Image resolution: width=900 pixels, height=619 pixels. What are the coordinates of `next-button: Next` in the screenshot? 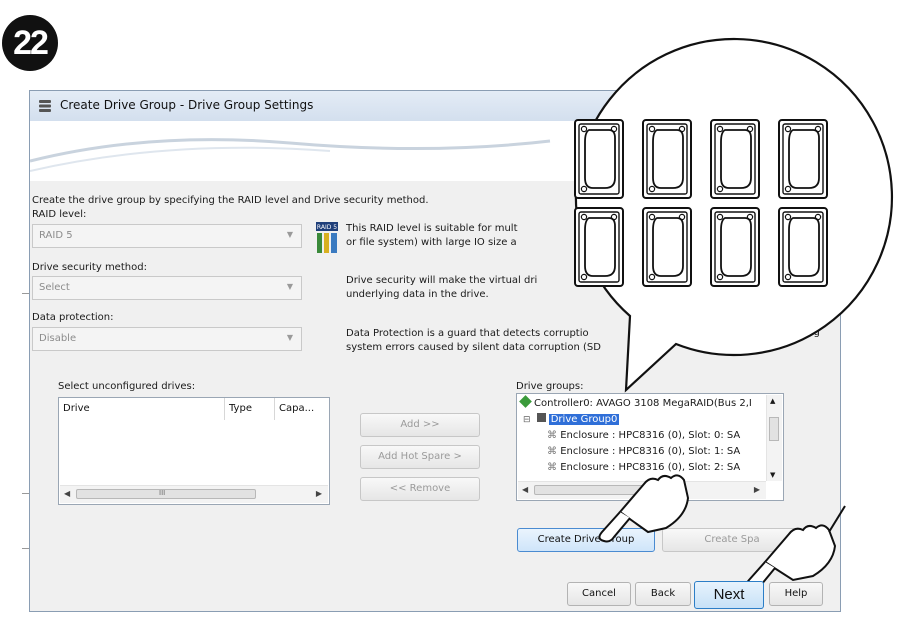 It's located at (729, 595).